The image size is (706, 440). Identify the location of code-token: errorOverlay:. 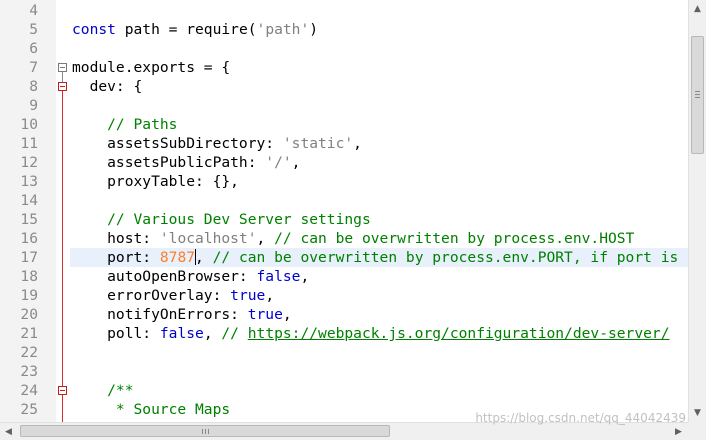
(151, 295).